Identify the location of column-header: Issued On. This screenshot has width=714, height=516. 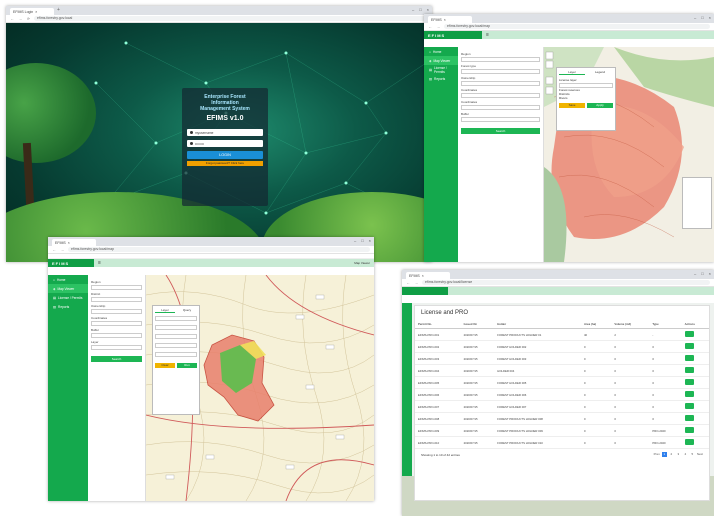
(477, 324).